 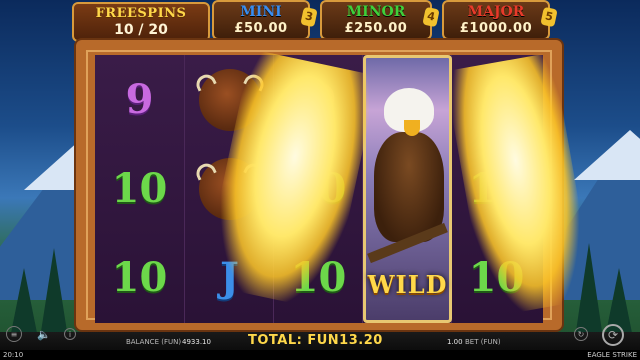 I want to click on mountain-snow, so click(x=607, y=155).